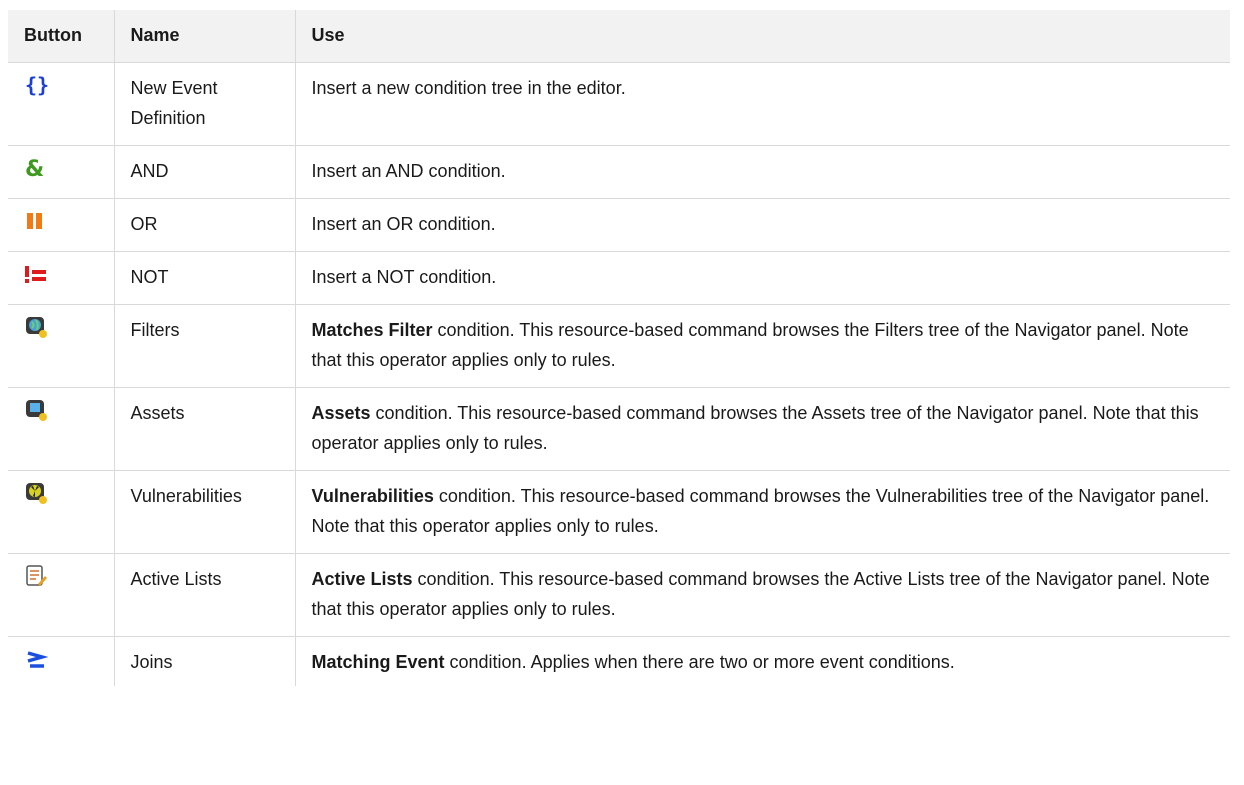  I want to click on table-row: OR Insert an OR condition., so click(619, 224).